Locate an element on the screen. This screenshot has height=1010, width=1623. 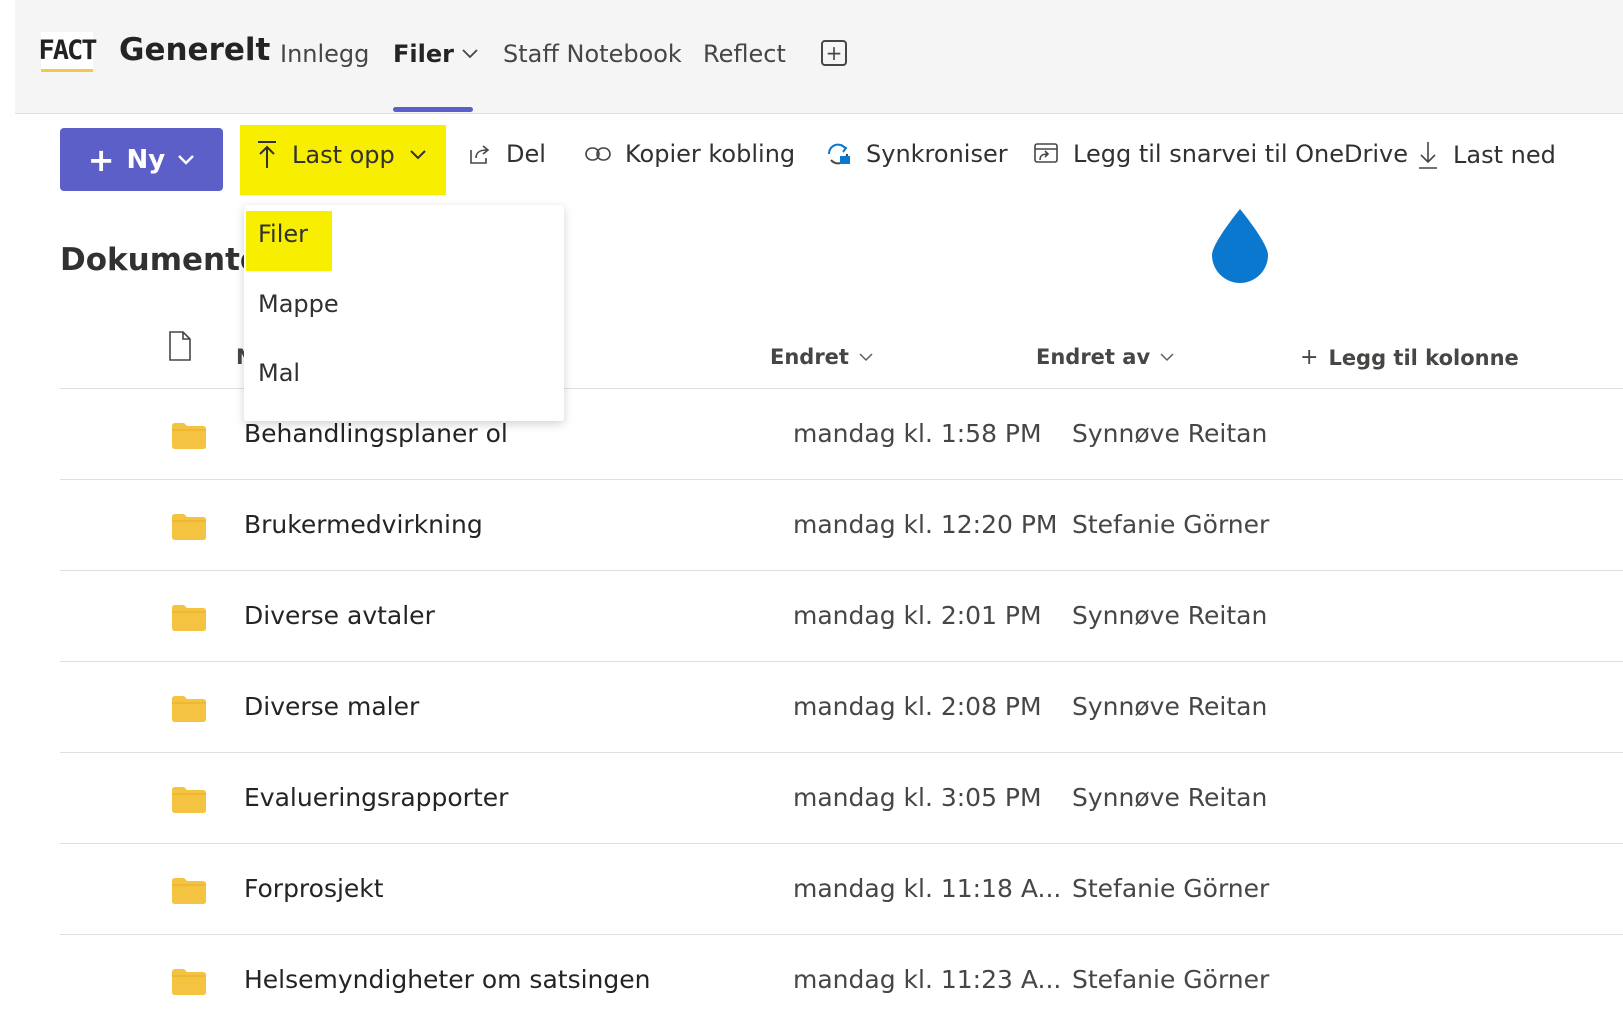
download-button: Last ned is located at coordinates (1486, 155).